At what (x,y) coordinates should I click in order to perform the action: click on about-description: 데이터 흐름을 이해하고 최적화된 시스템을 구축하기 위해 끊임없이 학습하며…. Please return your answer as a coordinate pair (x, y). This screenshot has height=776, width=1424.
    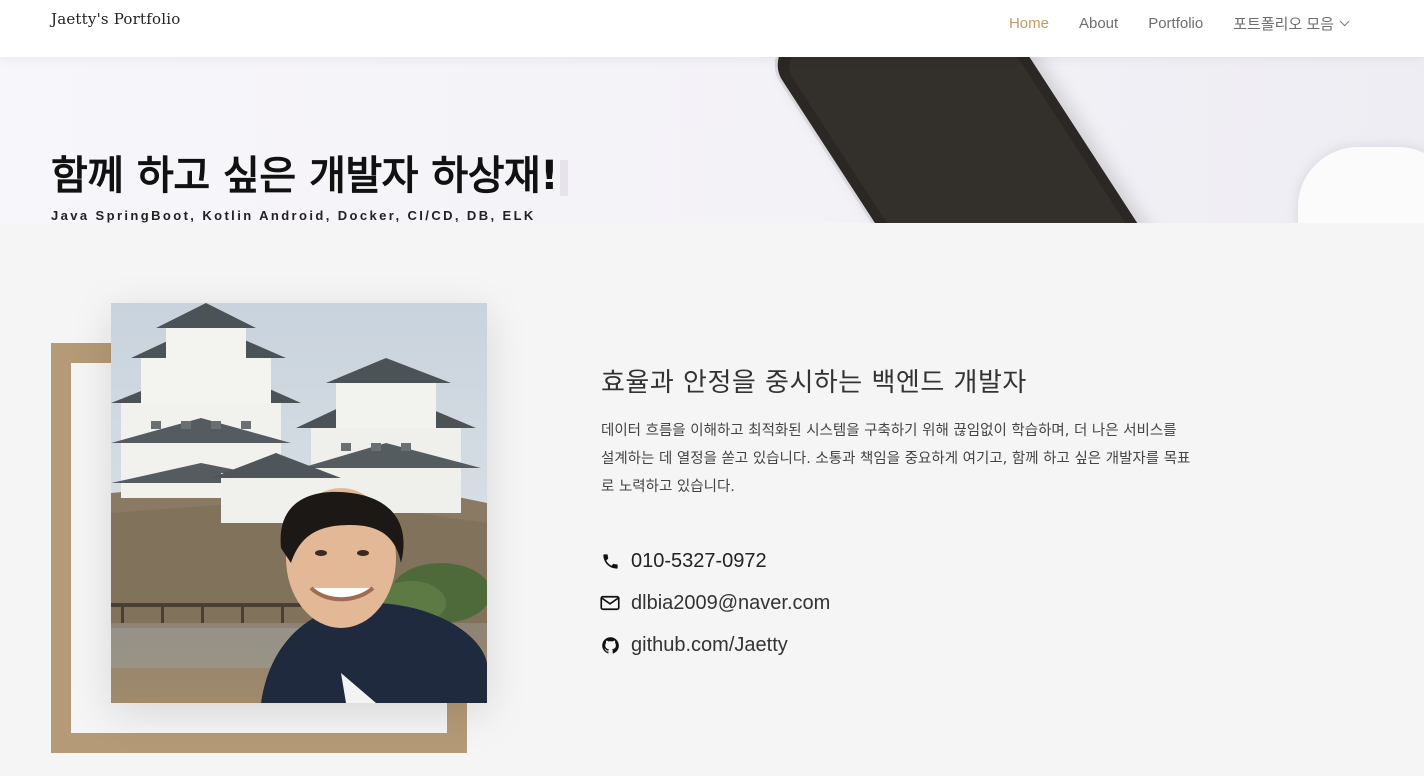
    Looking at the image, I should click on (896, 459).